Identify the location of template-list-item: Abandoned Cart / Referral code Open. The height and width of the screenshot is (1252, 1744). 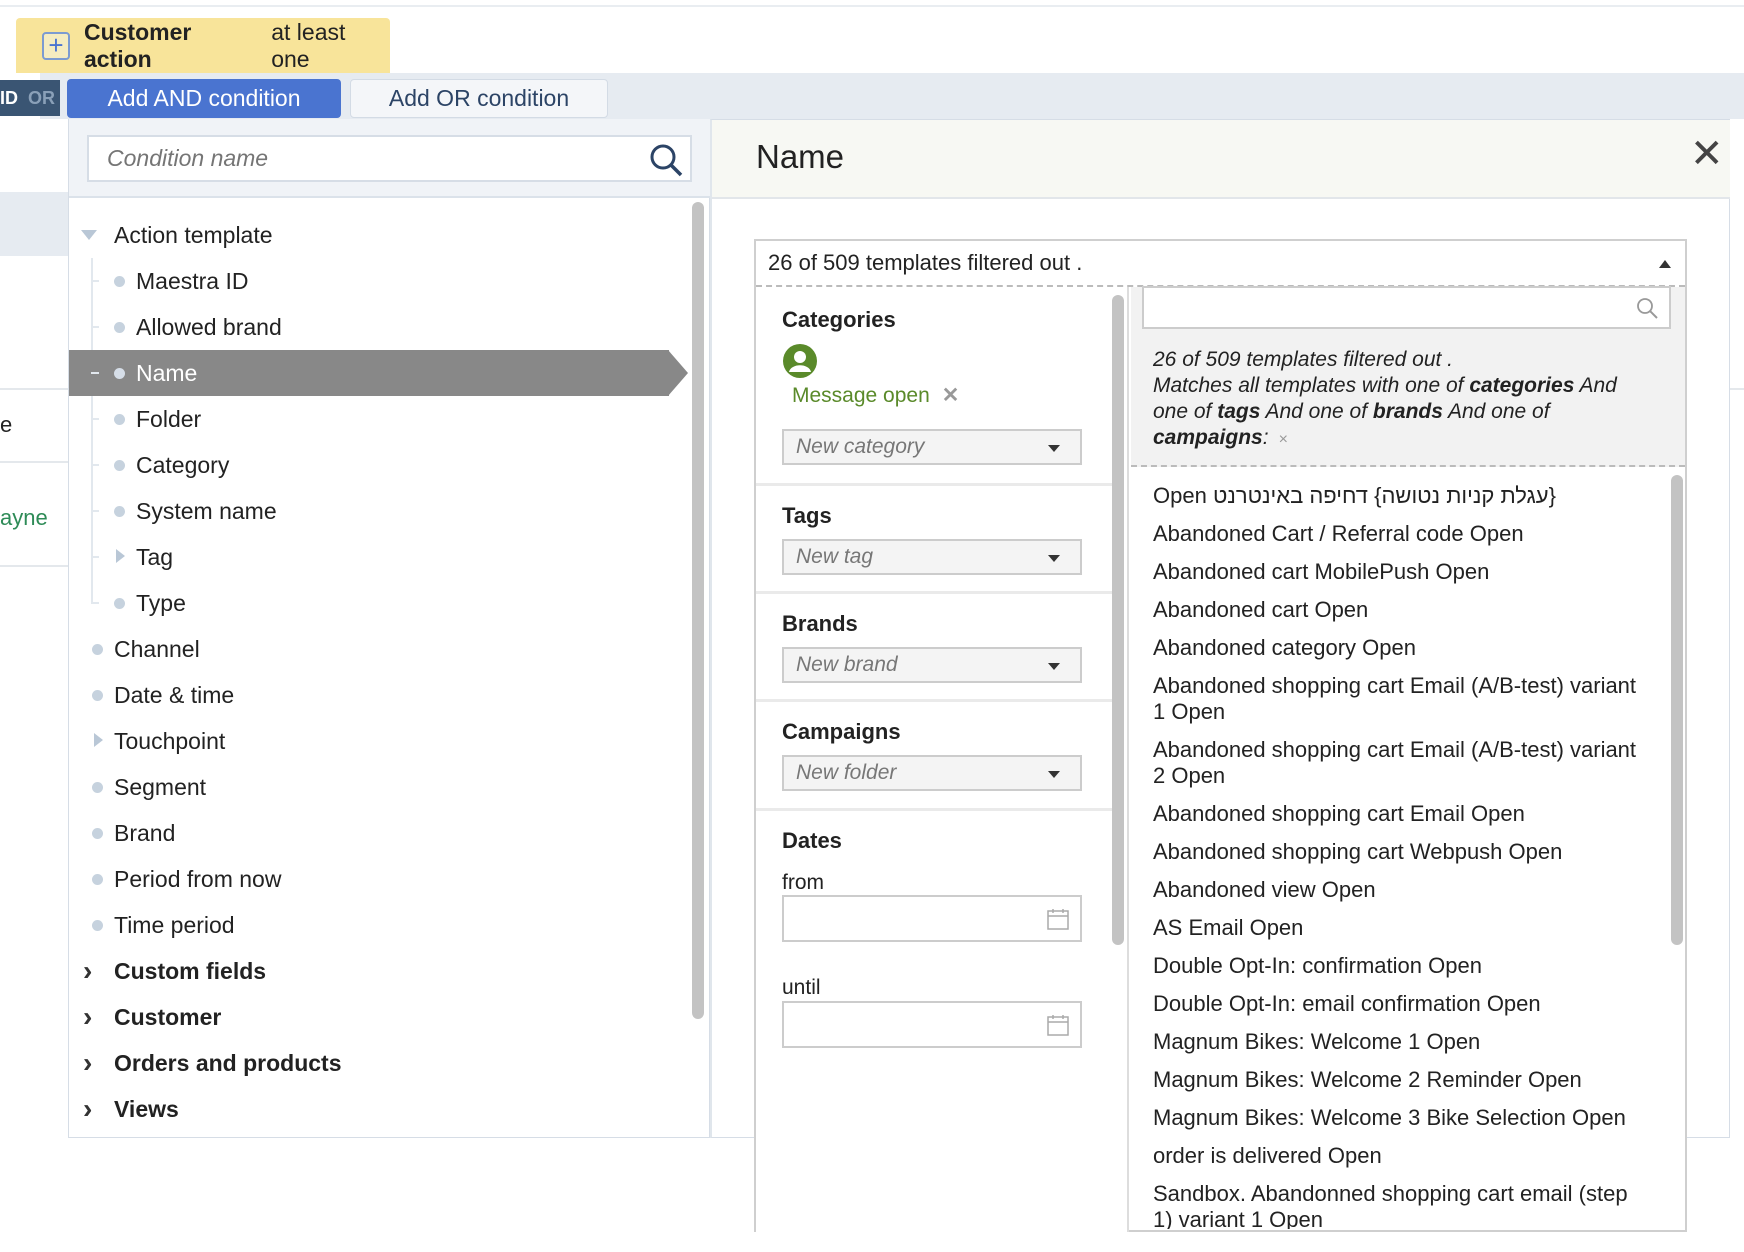
(1403, 534).